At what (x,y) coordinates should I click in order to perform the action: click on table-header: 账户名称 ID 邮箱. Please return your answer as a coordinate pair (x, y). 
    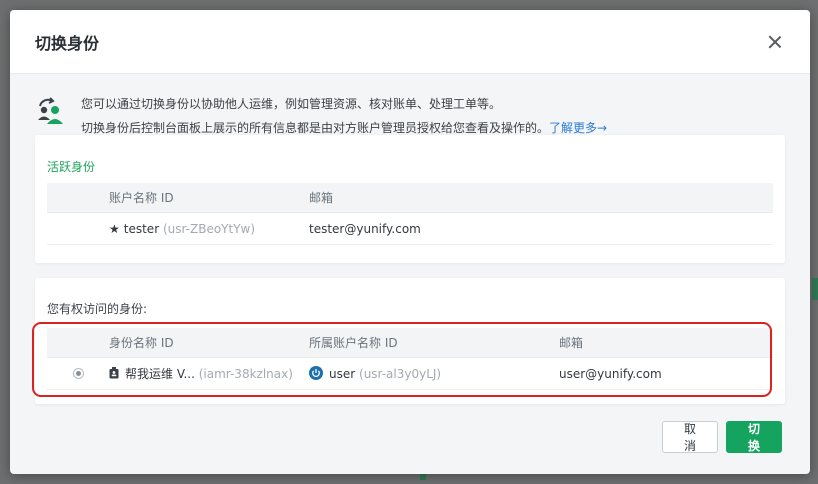
    Looking at the image, I should click on (410, 198).